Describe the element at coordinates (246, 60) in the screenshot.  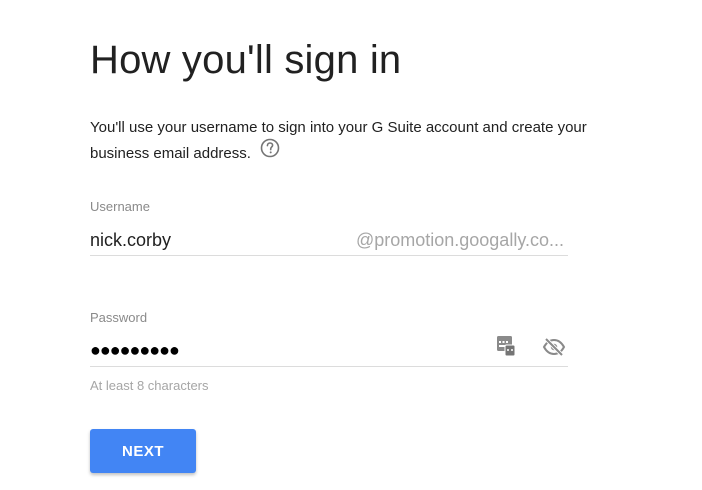
I see `page-title: How you'll sign in` at that location.